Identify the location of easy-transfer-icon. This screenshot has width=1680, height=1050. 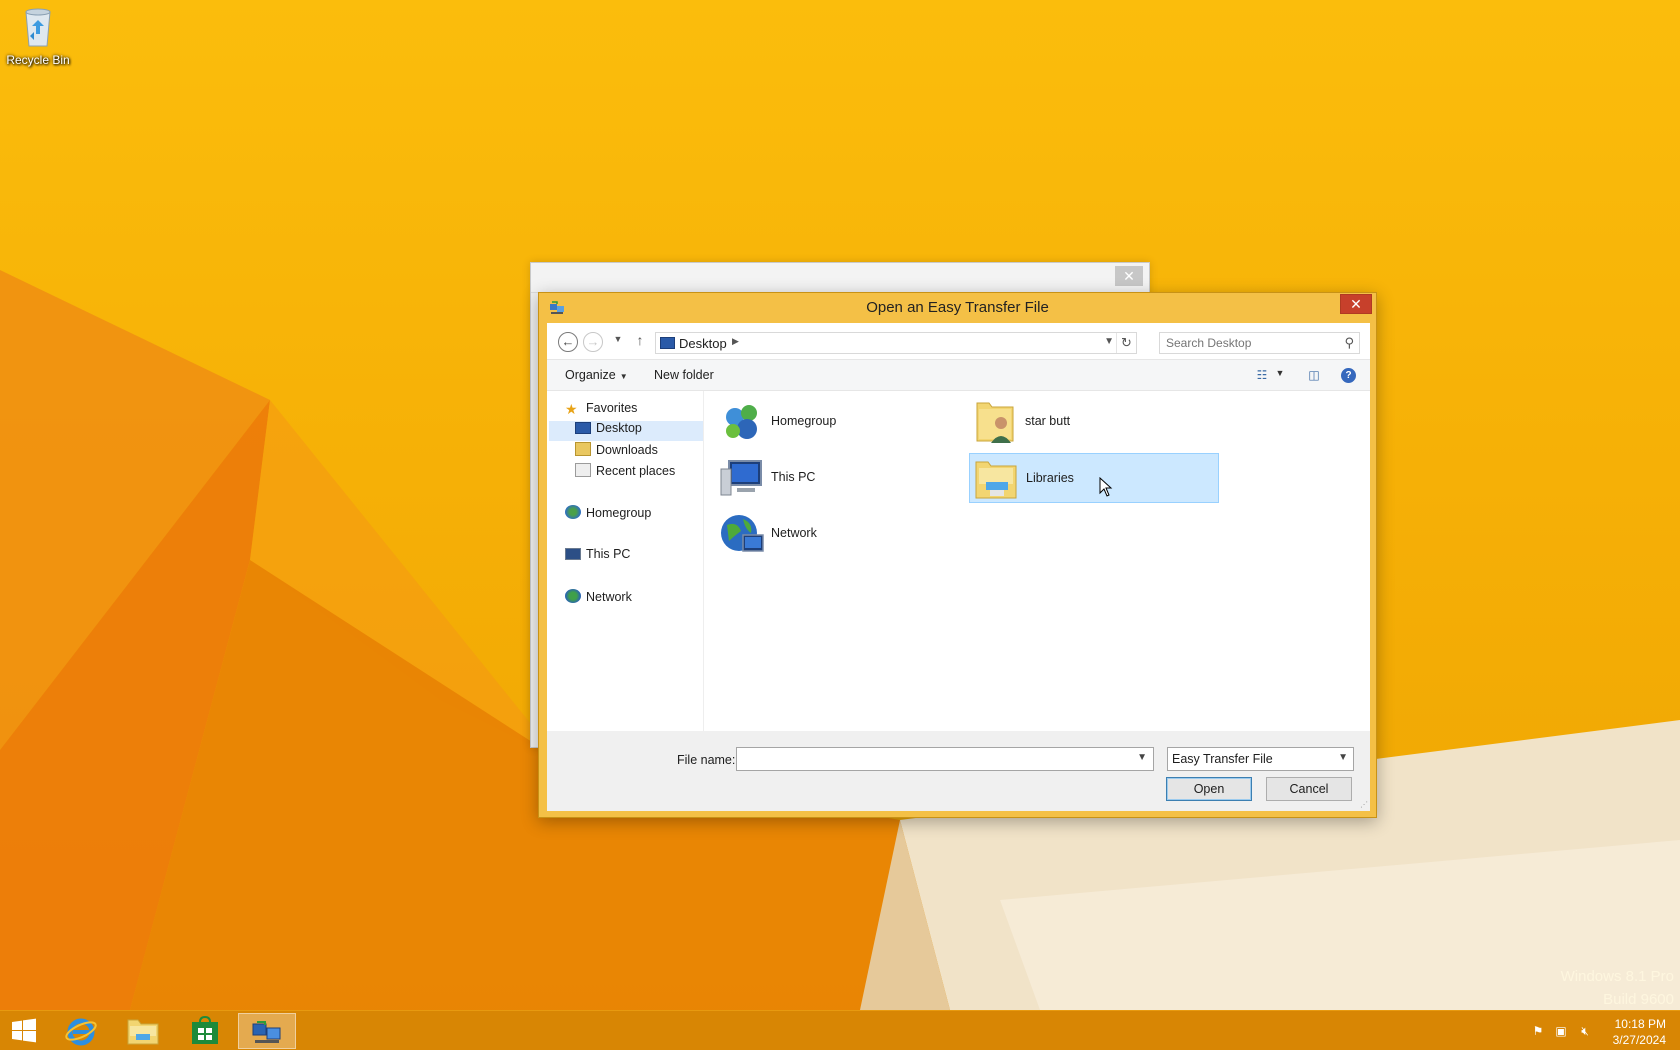
(266, 1032).